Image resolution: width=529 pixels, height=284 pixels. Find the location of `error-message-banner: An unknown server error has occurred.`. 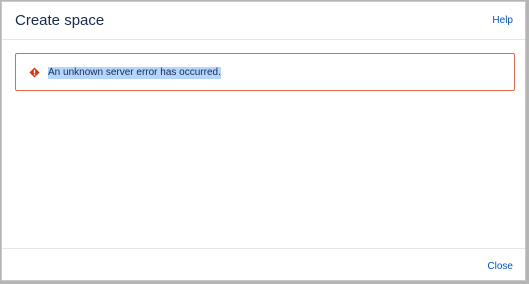

error-message-banner: An unknown server error has occurred. is located at coordinates (265, 72).